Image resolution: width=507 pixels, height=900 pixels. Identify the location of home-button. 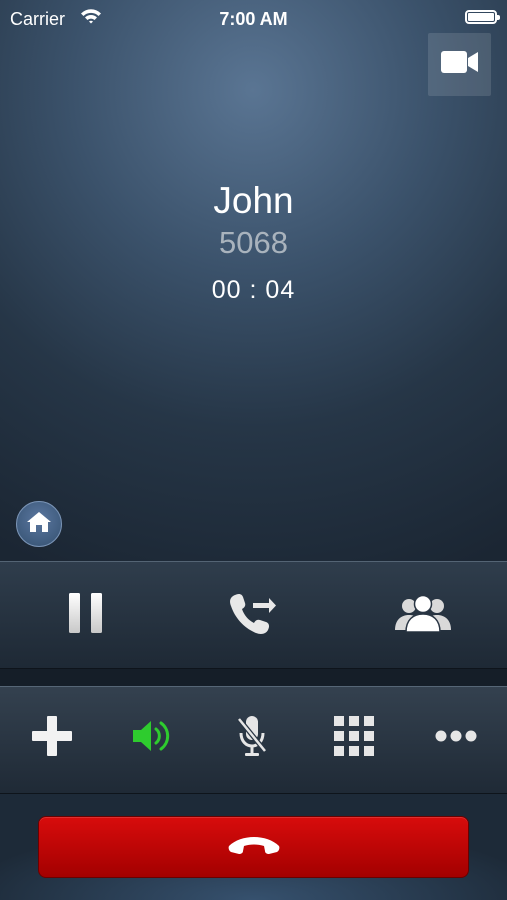
(39, 524).